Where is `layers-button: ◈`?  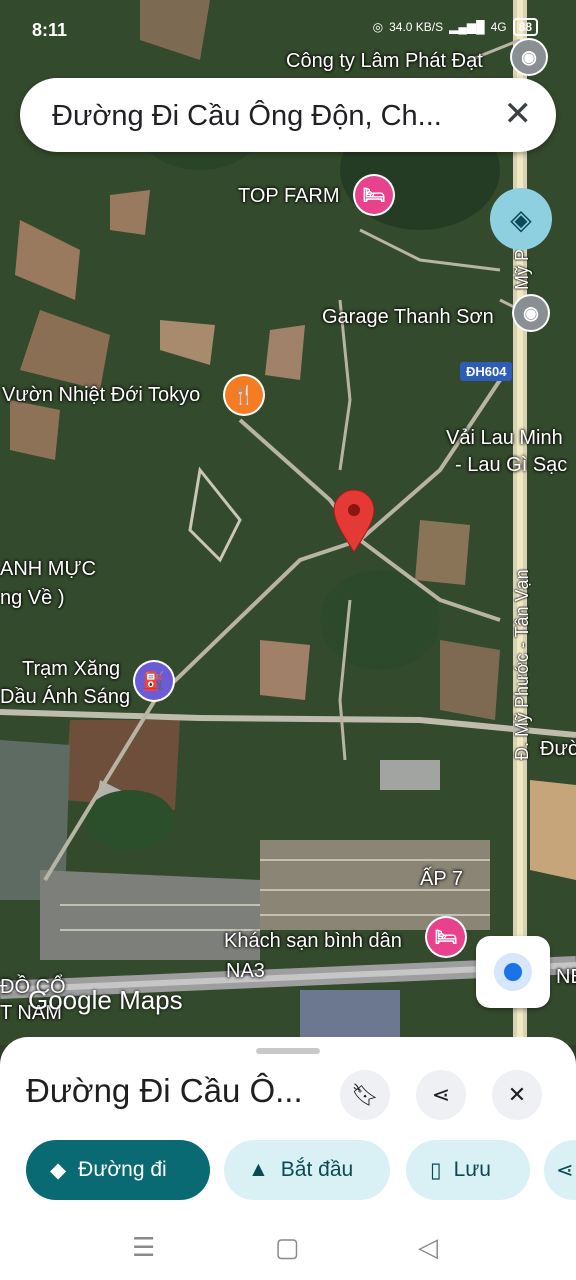 layers-button: ◈ is located at coordinates (521, 219).